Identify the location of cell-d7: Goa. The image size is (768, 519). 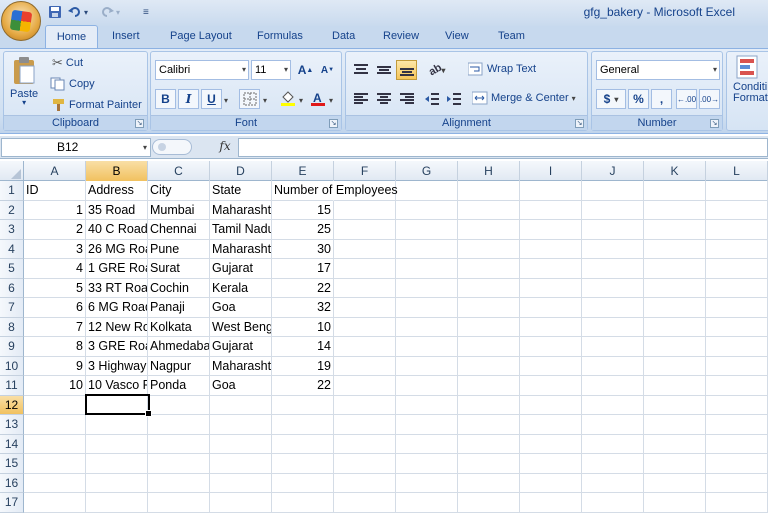
(241, 308).